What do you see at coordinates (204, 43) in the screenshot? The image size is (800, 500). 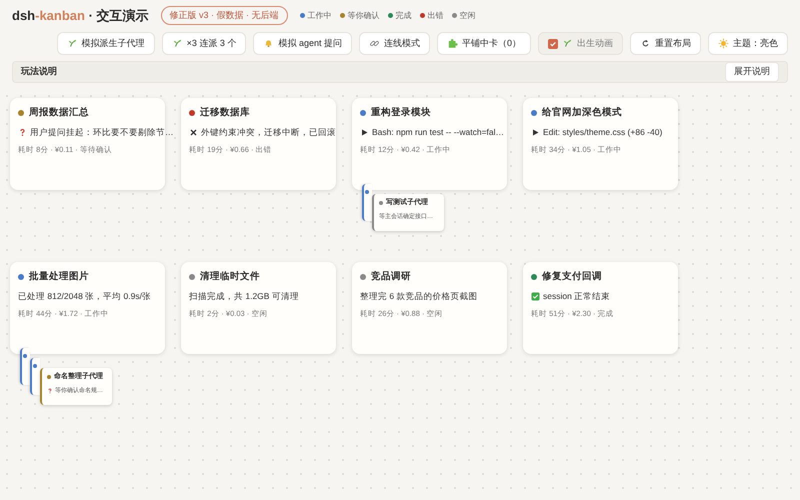 I see `toolbar-button: ×3 连派 3 个` at bounding box center [204, 43].